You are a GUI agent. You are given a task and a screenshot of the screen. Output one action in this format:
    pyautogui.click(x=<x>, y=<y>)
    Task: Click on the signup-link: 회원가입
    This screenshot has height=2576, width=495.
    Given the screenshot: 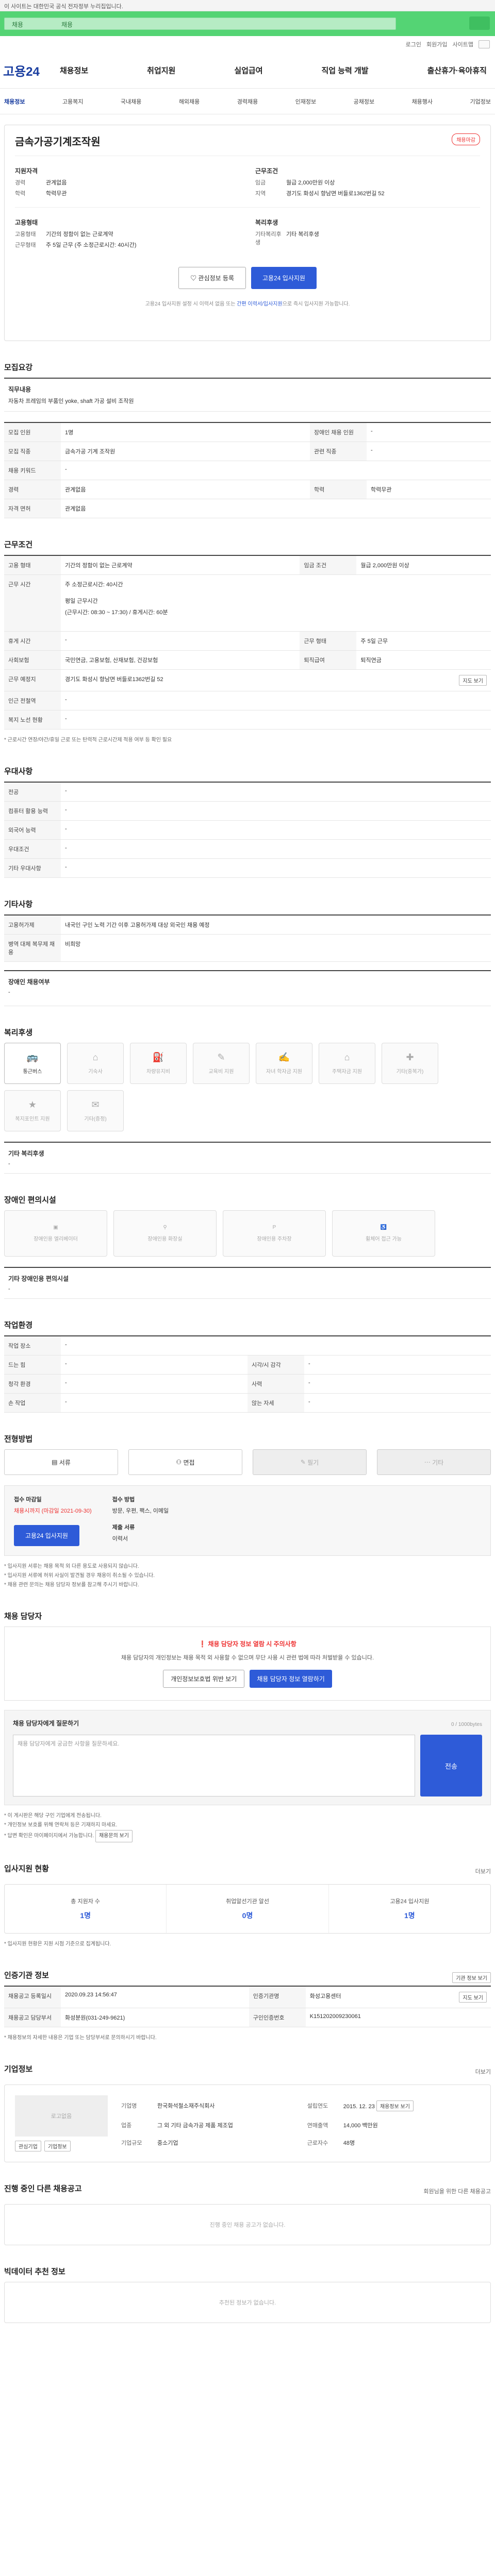 What is the action you would take?
    pyautogui.click(x=437, y=44)
    